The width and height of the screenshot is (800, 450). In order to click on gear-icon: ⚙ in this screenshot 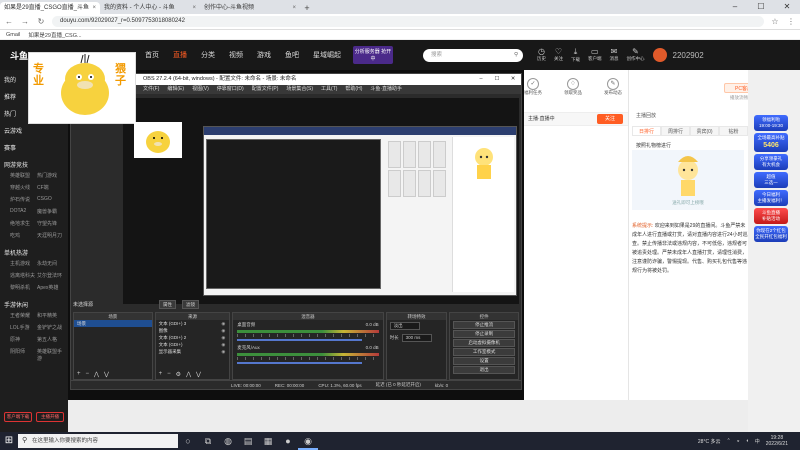, I will do `click(178, 374)`.